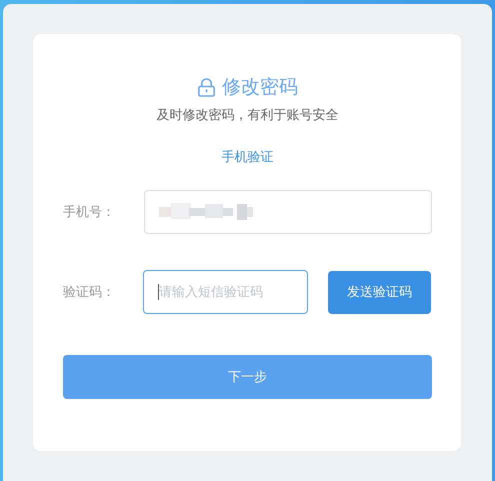 Image resolution: width=495 pixels, height=481 pixels. Describe the element at coordinates (89, 292) in the screenshot. I see `field-label: 验证码：` at that location.